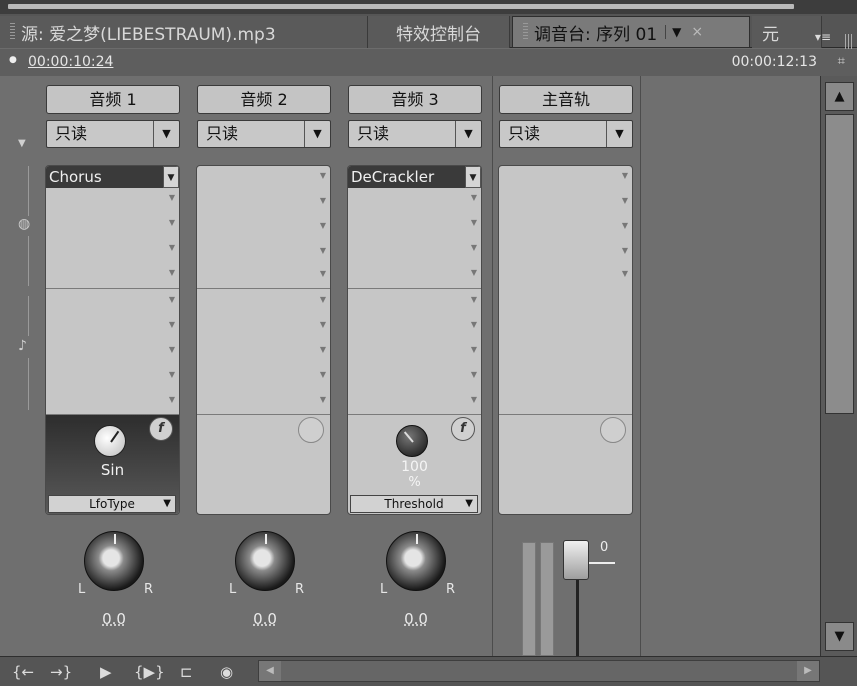 Image resolution: width=857 pixels, height=686 pixels. What do you see at coordinates (113, 99) in the screenshot?
I see `channel-name: 音频 1` at bounding box center [113, 99].